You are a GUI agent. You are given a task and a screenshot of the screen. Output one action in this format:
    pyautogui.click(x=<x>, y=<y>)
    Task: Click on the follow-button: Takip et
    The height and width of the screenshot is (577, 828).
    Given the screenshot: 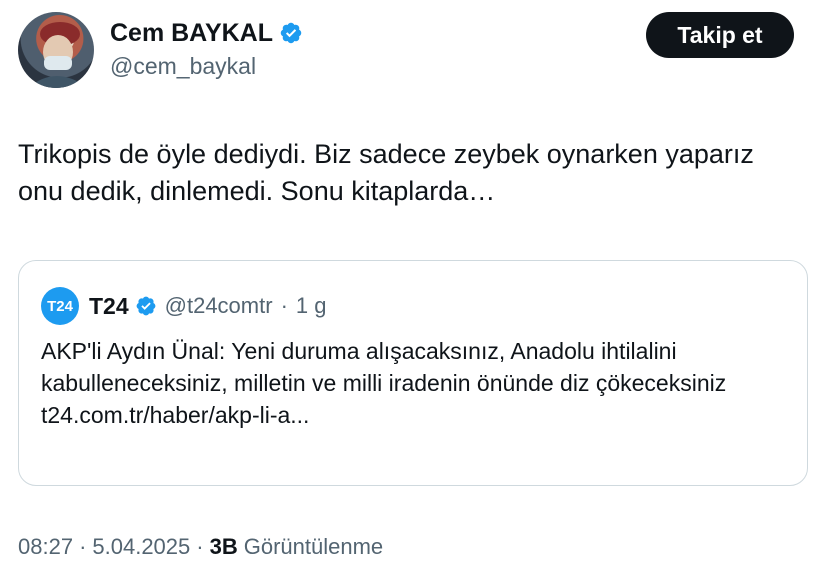 What is the action you would take?
    pyautogui.click(x=720, y=35)
    